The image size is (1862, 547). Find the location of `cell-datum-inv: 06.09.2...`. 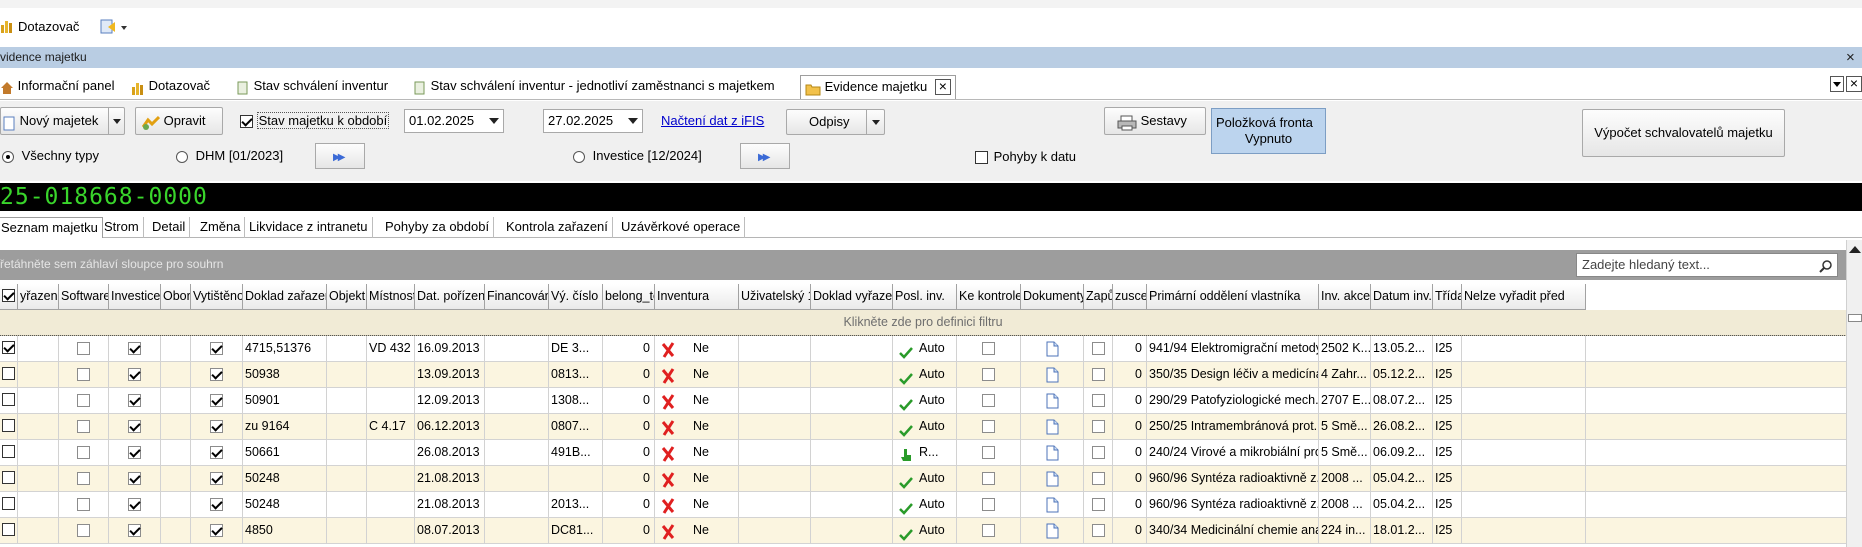

cell-datum-inv: 06.09.2... is located at coordinates (1402, 453).